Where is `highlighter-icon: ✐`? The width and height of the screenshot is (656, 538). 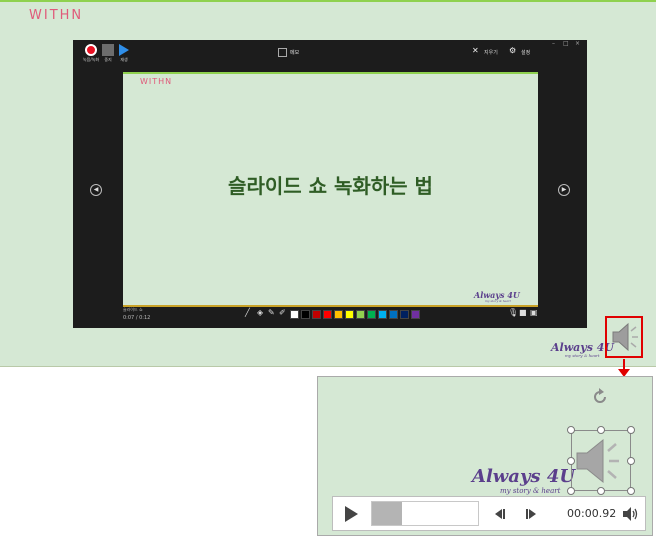 highlighter-icon: ✐ is located at coordinates (282, 312).